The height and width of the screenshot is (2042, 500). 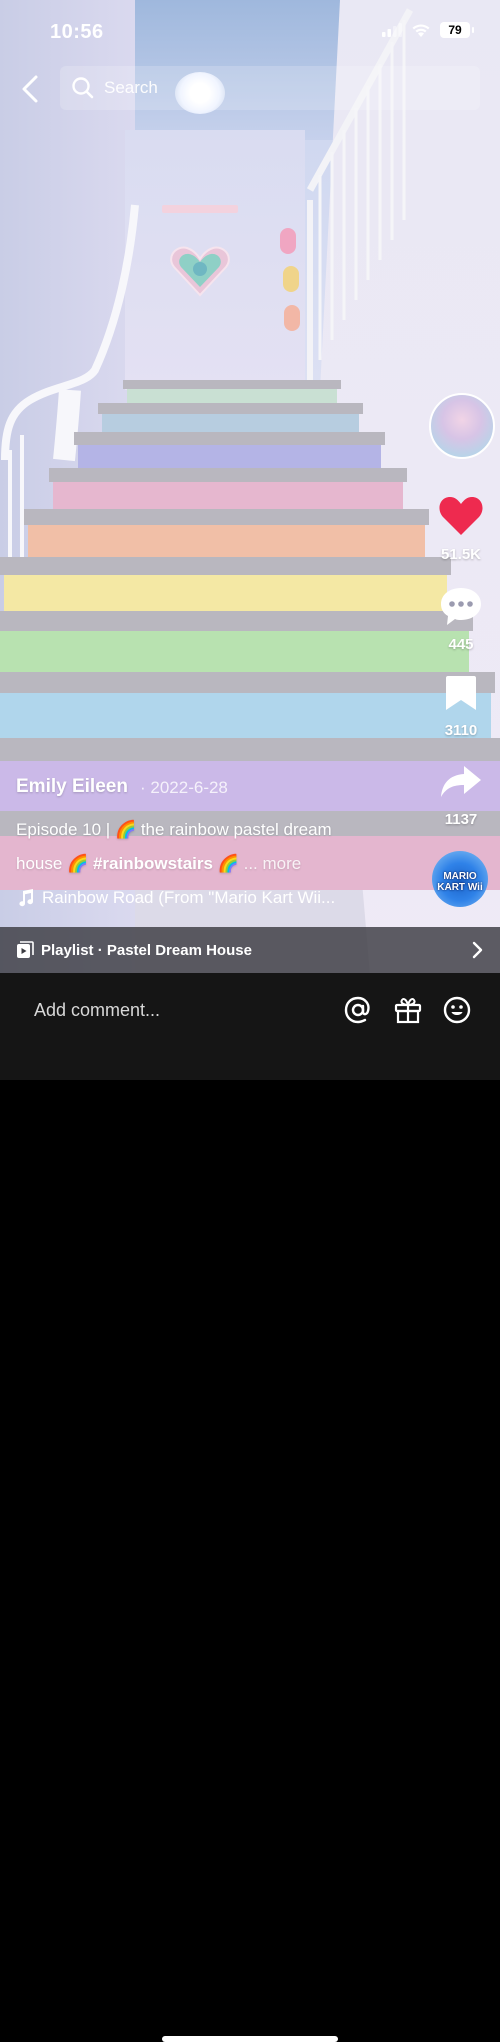 I want to click on gift-icon, so click(x=408, y=1010).